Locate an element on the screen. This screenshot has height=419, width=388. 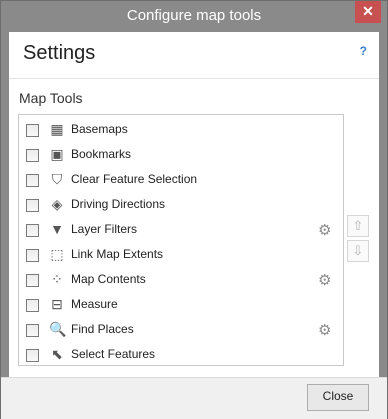
list-item: ⊟ Measure is located at coordinates (181, 306).